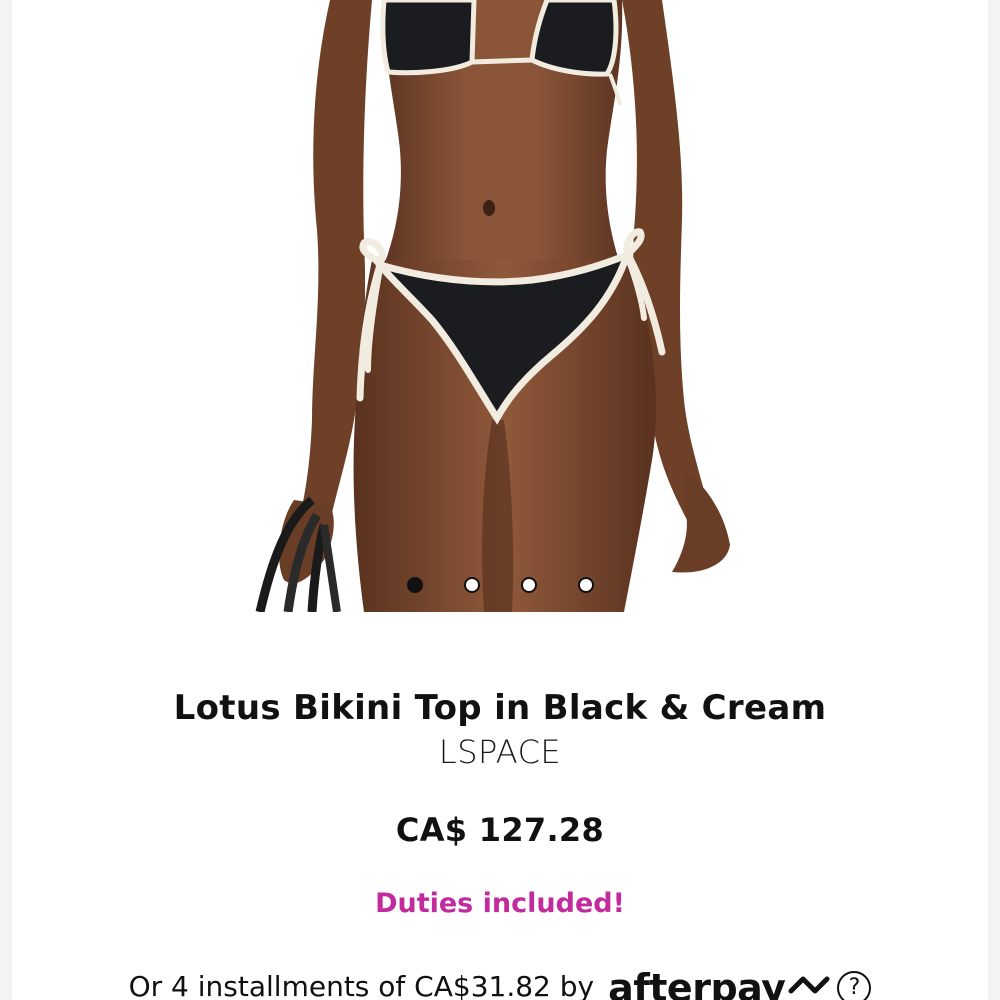 The image size is (1000, 1000). What do you see at coordinates (809, 985) in the screenshot?
I see `afterpay-arrow-icon` at bounding box center [809, 985].